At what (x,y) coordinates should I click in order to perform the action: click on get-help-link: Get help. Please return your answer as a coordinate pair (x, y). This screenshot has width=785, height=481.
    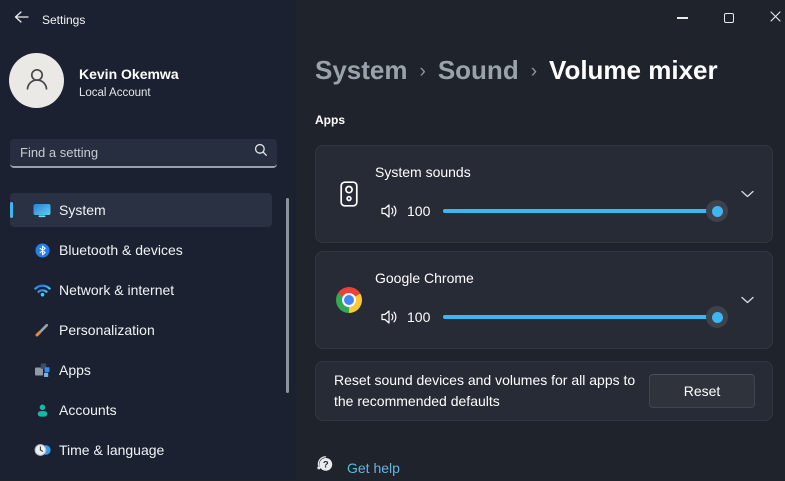
    Looking at the image, I should click on (373, 468).